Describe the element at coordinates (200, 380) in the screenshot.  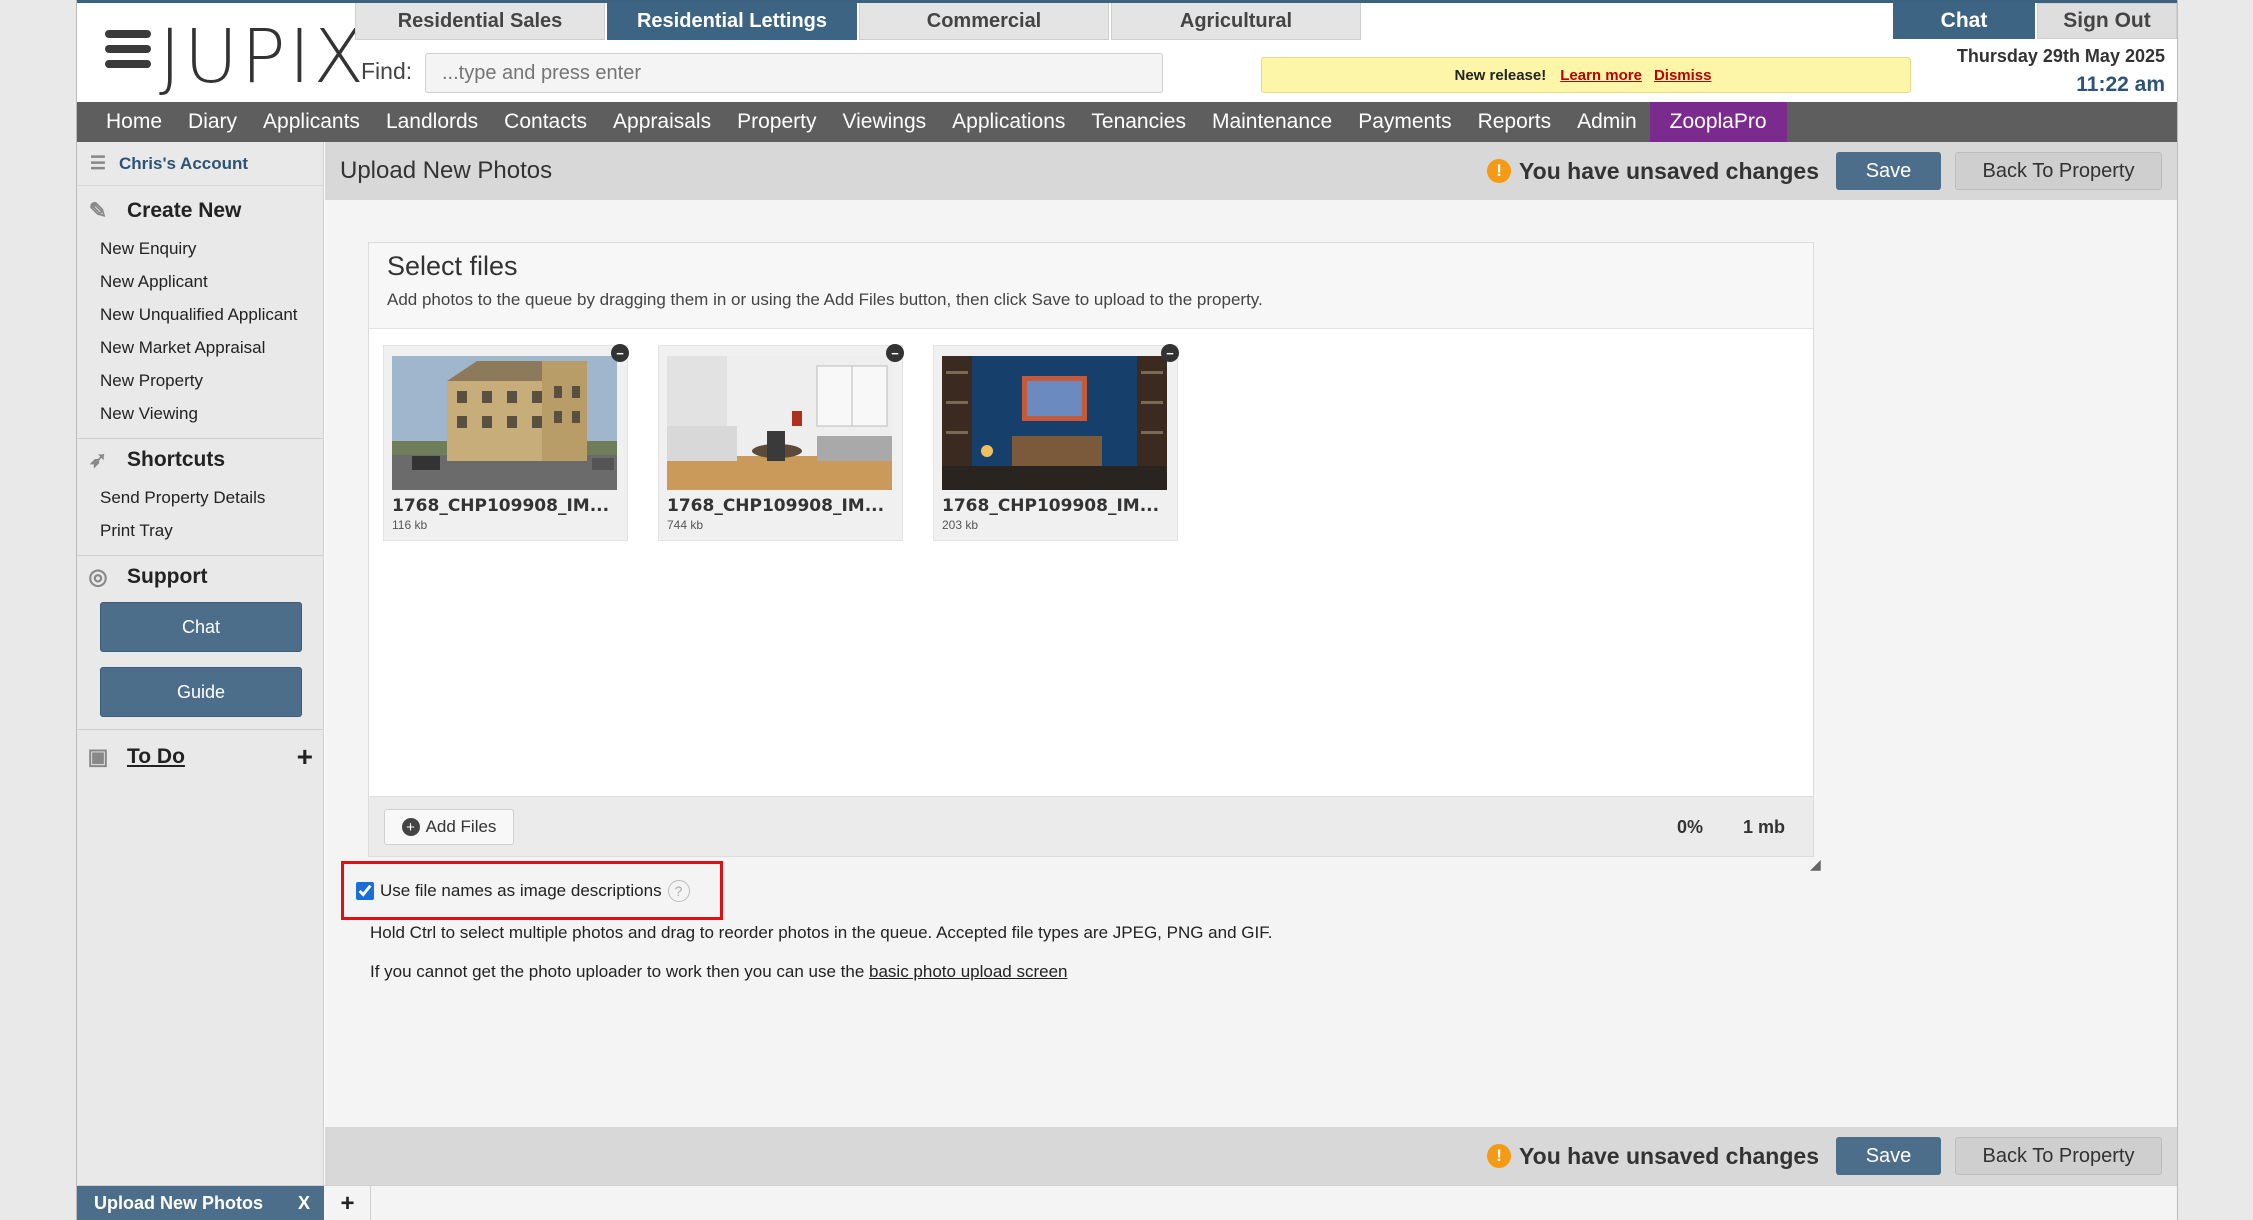
I see `sidebar-new-property: New Property` at that location.